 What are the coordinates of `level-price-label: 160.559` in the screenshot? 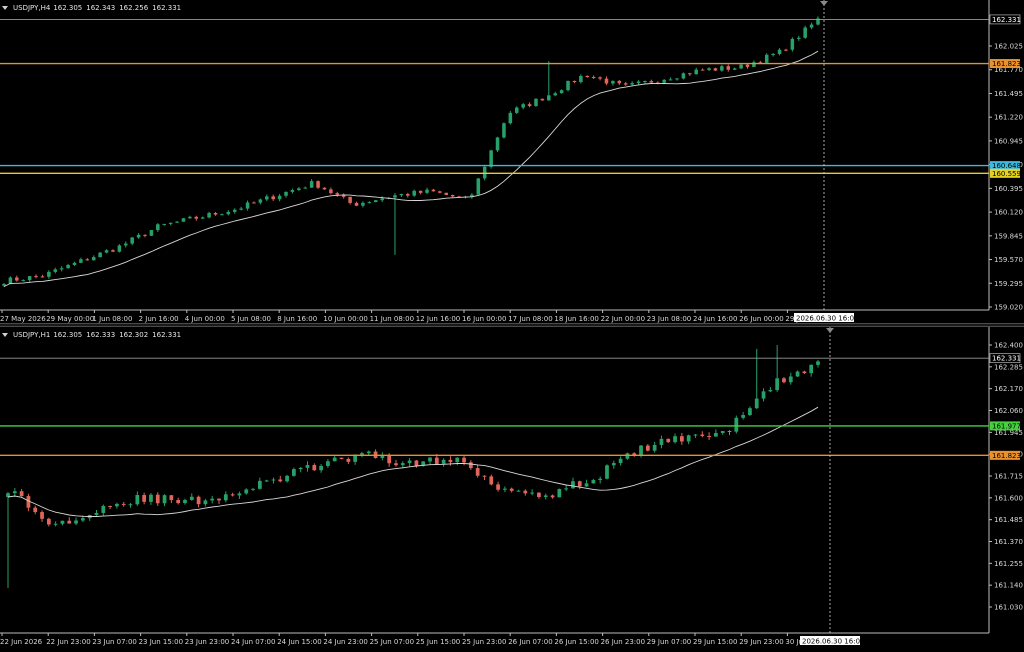 It's located at (1006, 174).